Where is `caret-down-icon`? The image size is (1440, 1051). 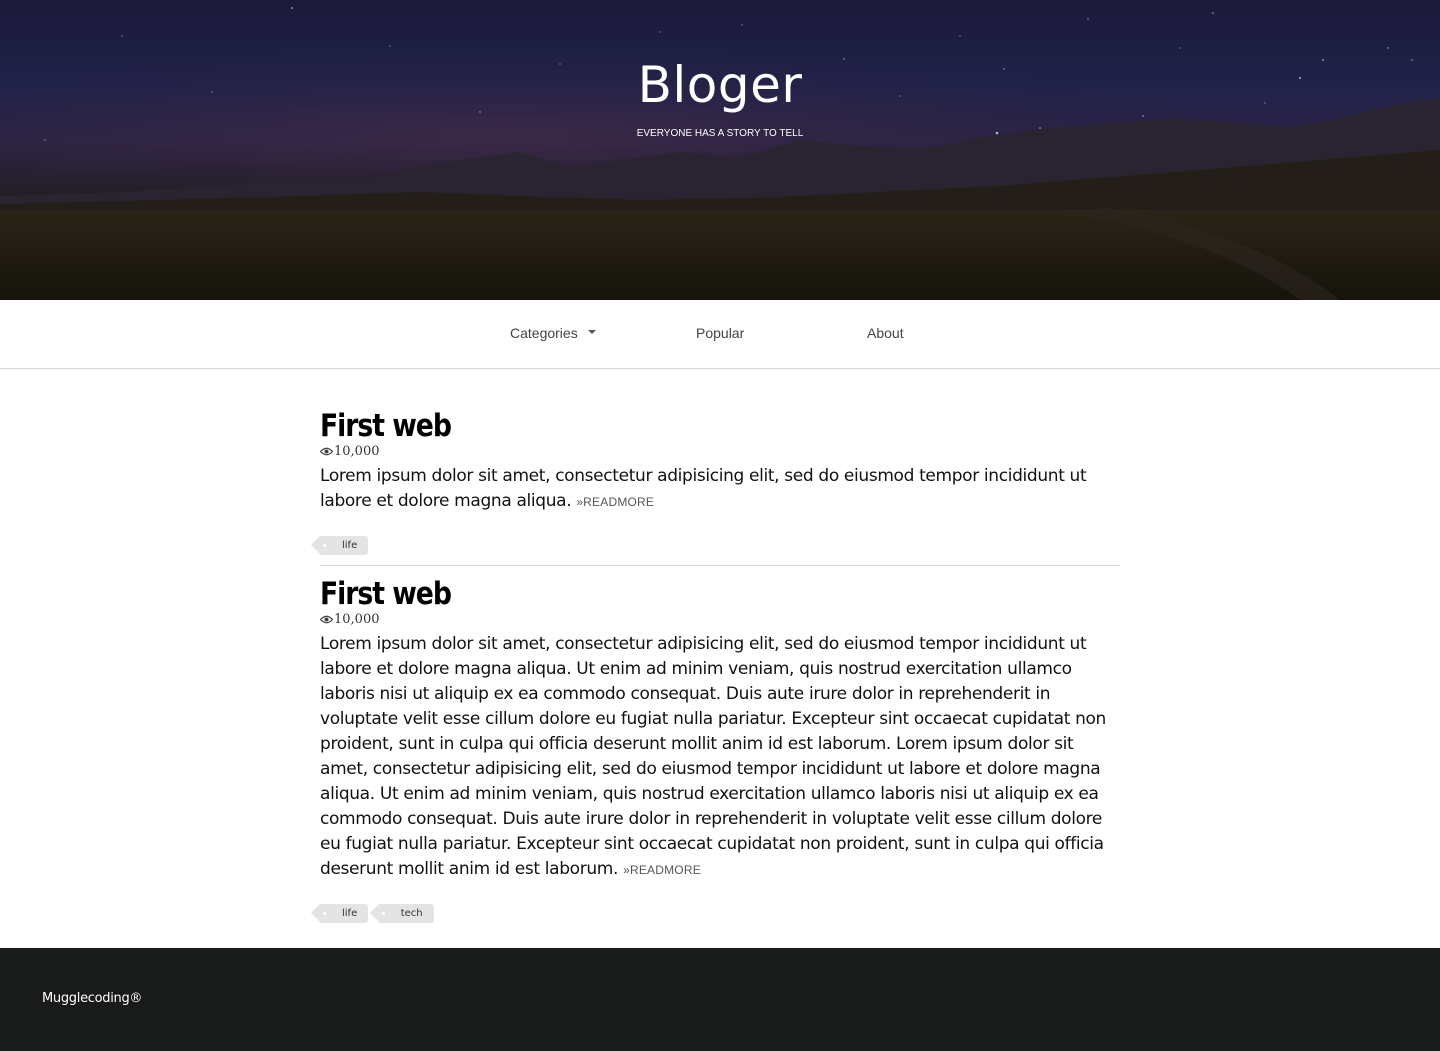
caret-down-icon is located at coordinates (591, 332).